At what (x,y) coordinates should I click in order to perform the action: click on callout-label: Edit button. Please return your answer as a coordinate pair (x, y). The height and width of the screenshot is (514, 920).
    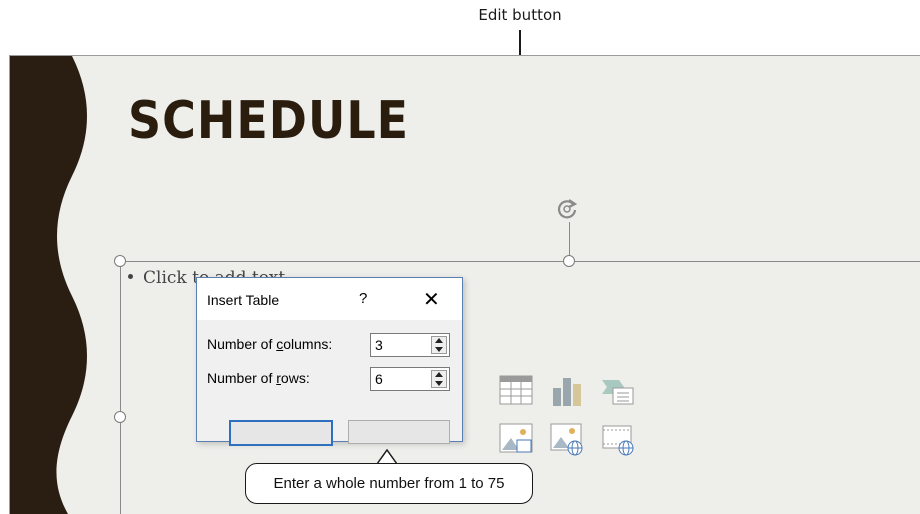
    Looking at the image, I should click on (520, 15).